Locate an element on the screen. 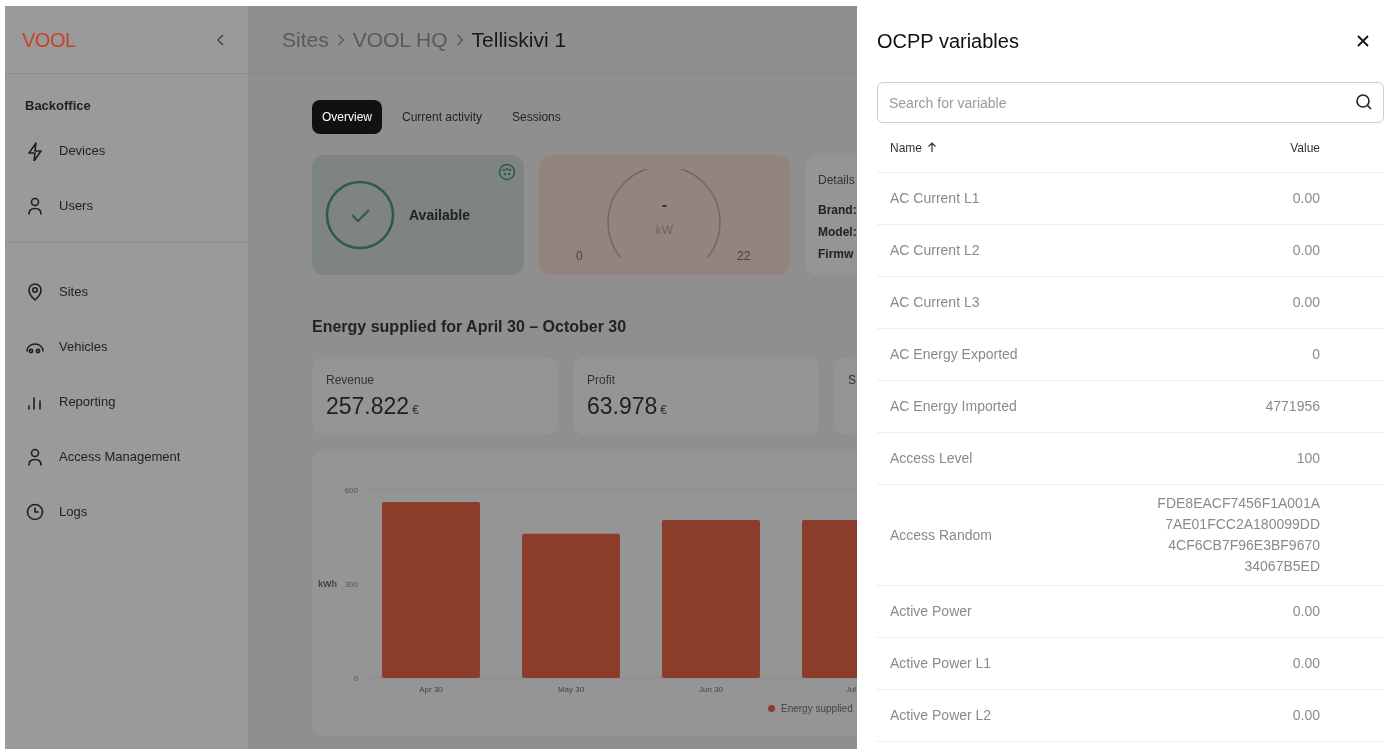 The image size is (1389, 749). table-cell-text: 0 is located at coordinates (1316, 354).